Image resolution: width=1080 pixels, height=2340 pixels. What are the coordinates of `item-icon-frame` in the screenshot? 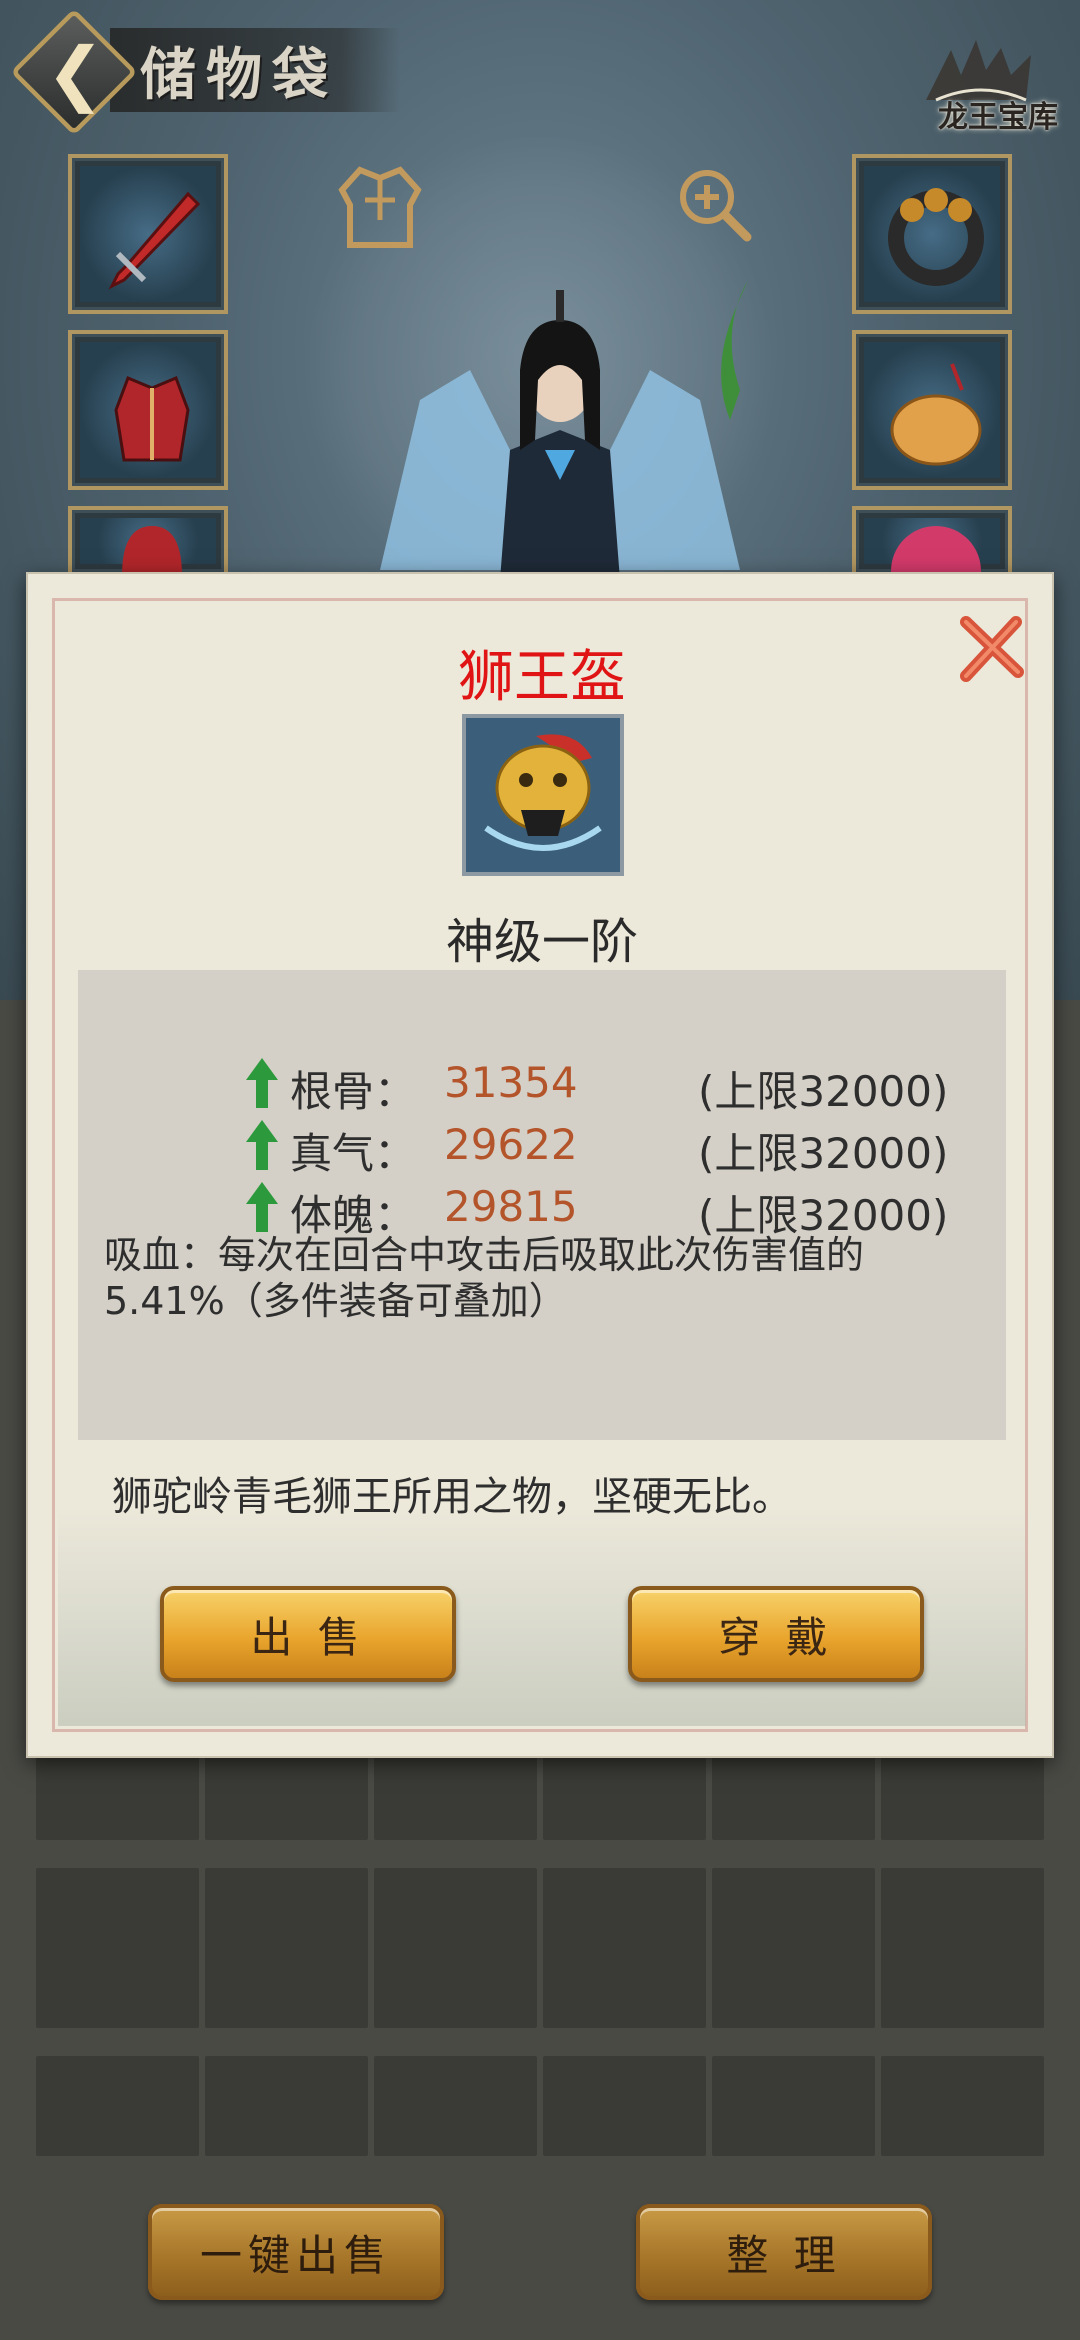 It's located at (543, 795).